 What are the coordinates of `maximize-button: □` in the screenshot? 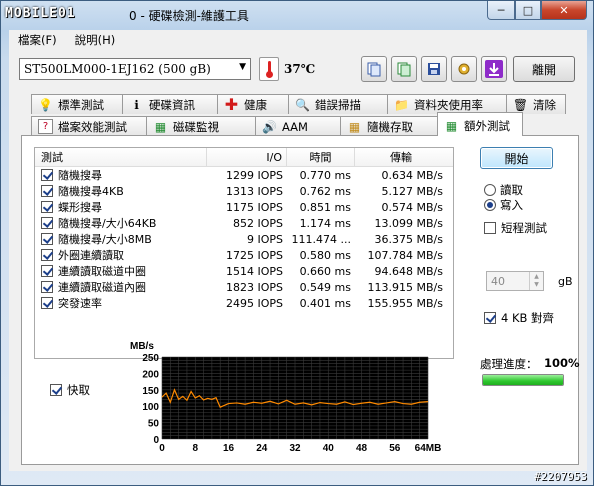 It's located at (528, 10).